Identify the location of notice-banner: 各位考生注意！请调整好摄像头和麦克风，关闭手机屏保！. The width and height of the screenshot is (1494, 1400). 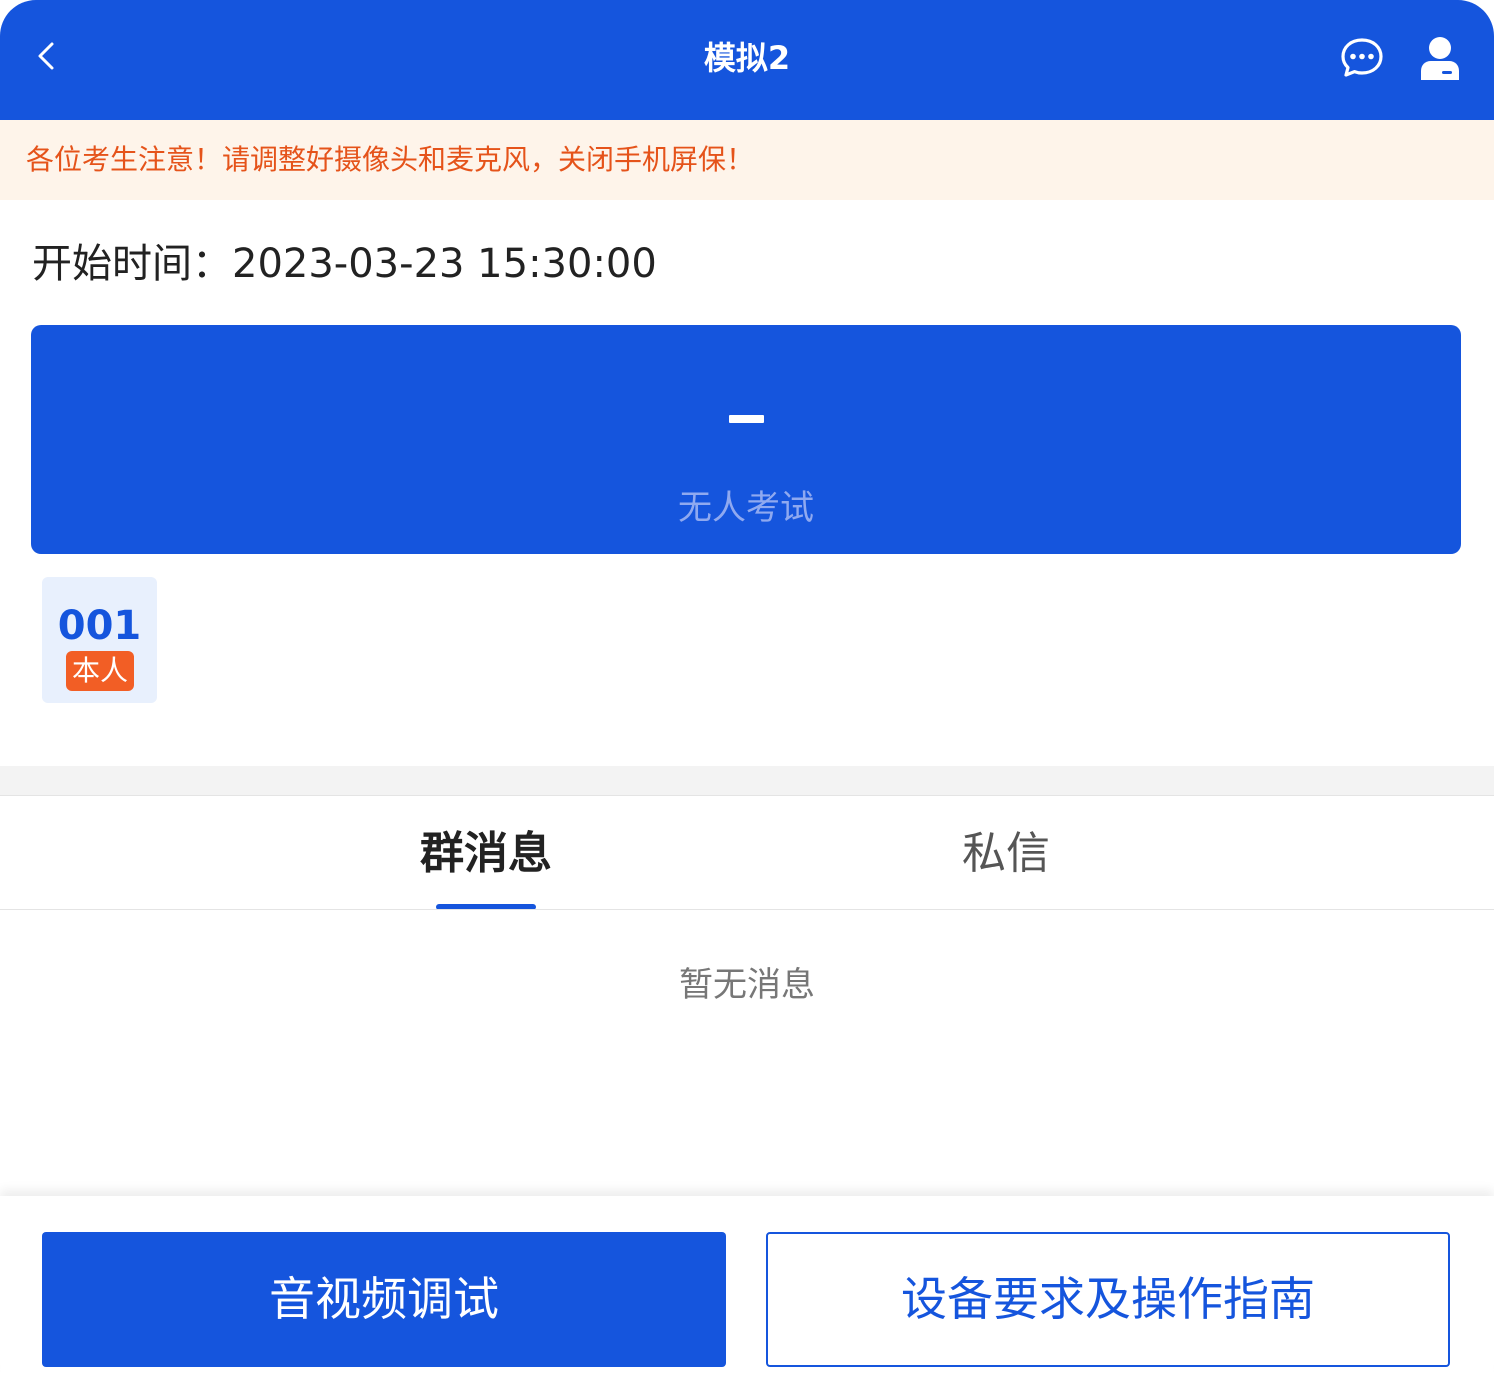
(747, 160).